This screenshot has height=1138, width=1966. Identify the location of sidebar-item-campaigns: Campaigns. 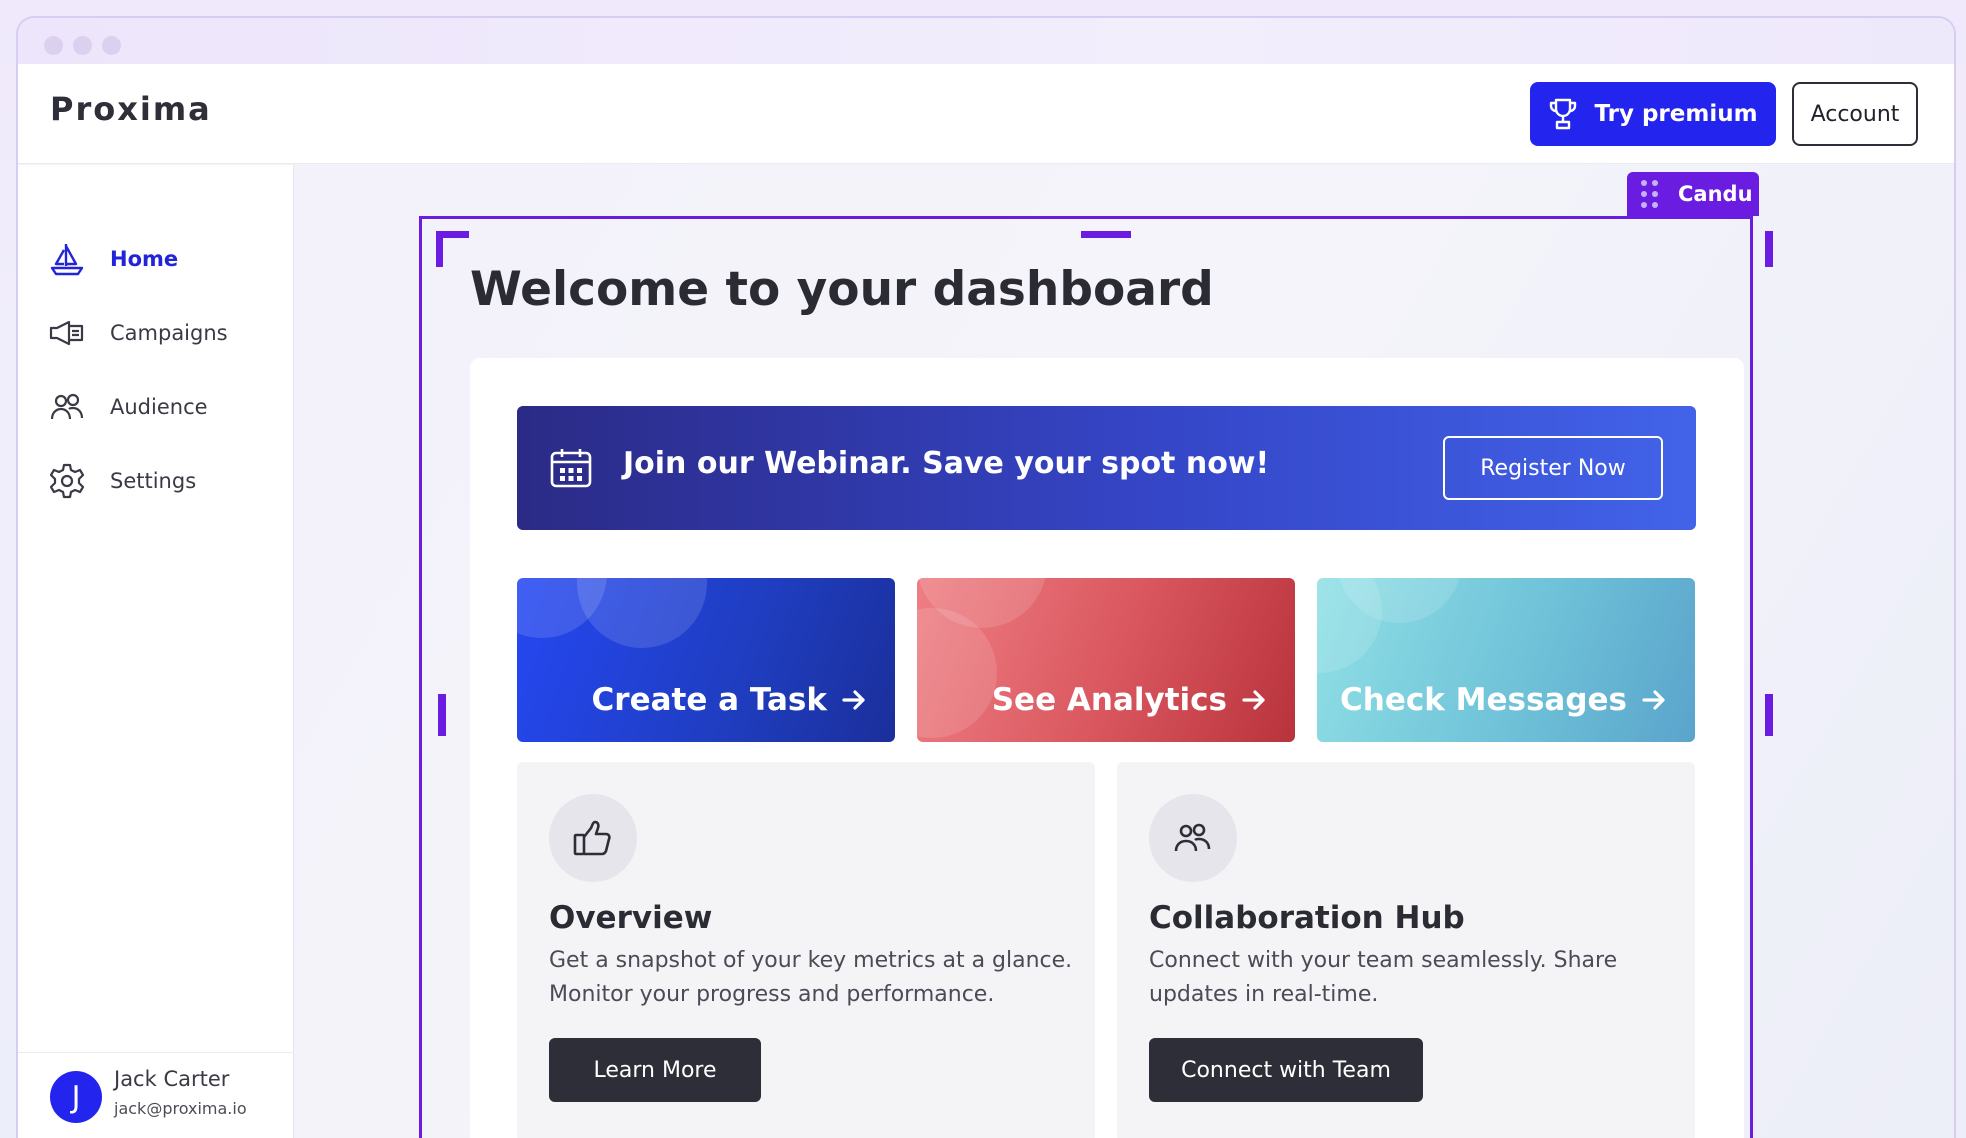
(138, 333).